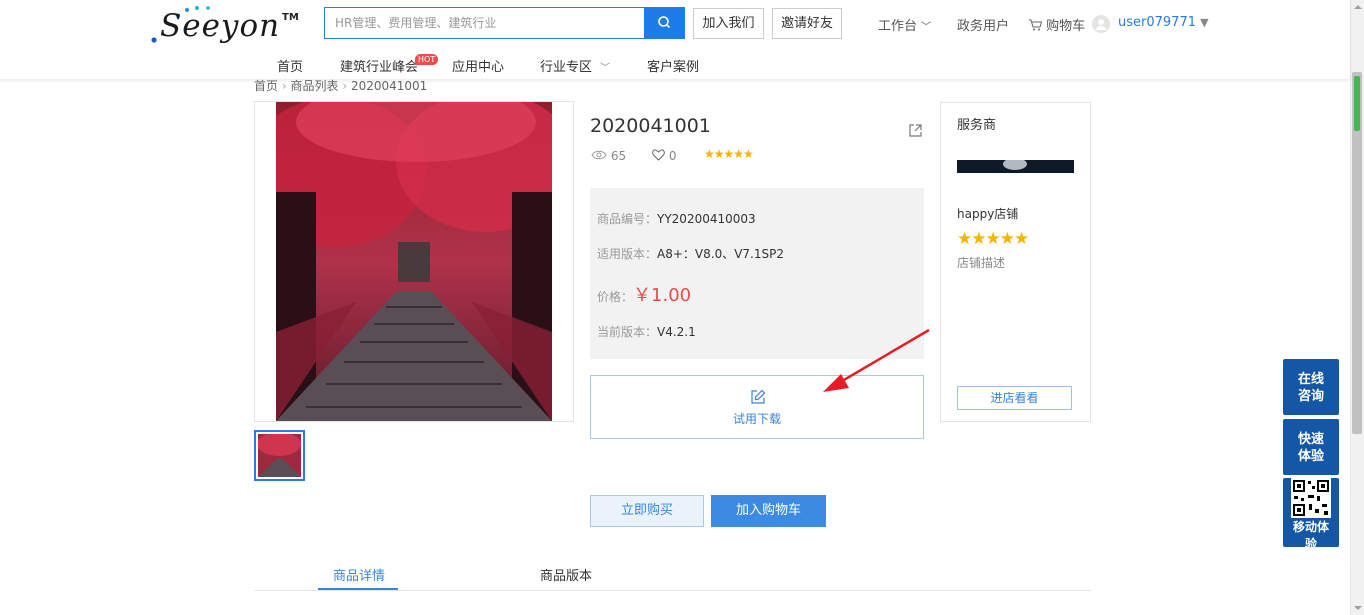 The image size is (1364, 615). Describe the element at coordinates (627, 332) in the screenshot. I see `current-version-label: 当前版本：` at that location.